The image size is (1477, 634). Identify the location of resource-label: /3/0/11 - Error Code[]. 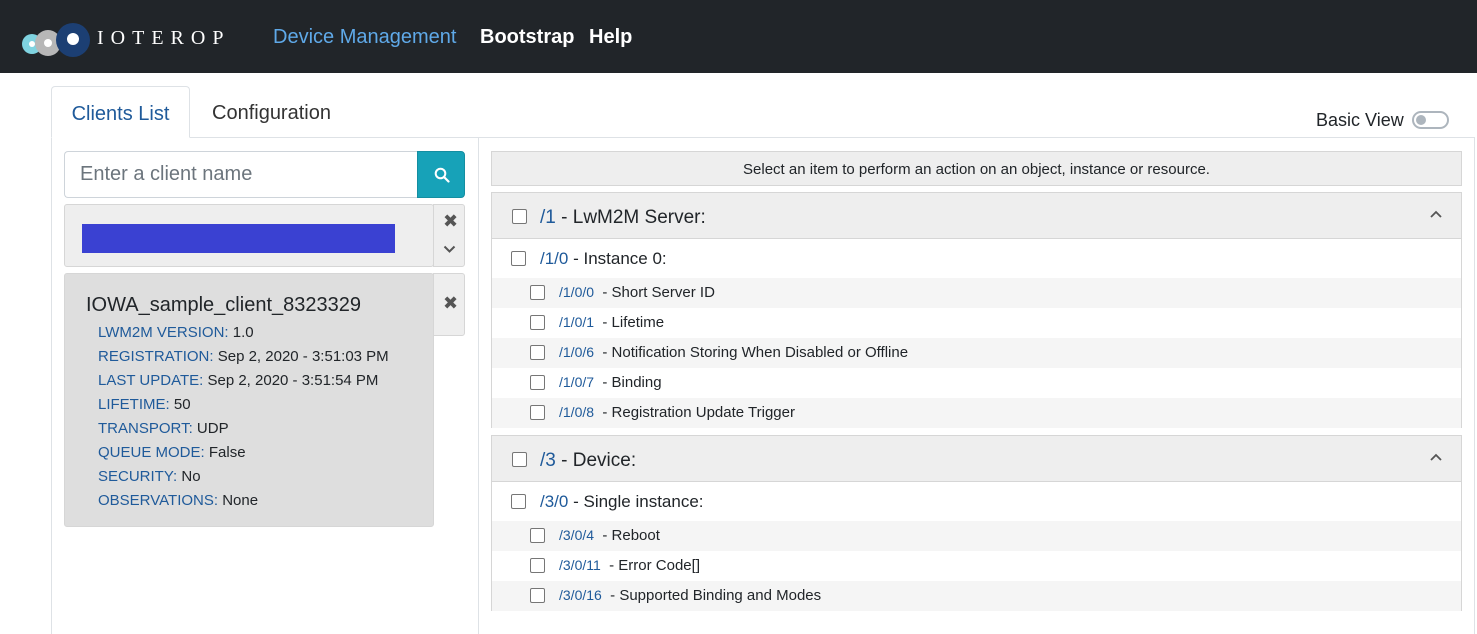
(629, 565).